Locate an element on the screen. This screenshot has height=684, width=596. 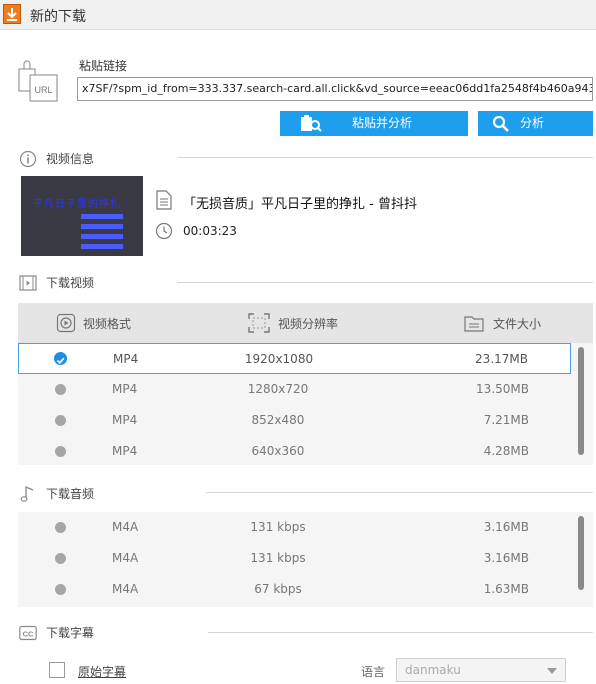
selected-check-icon is located at coordinates (60, 358).